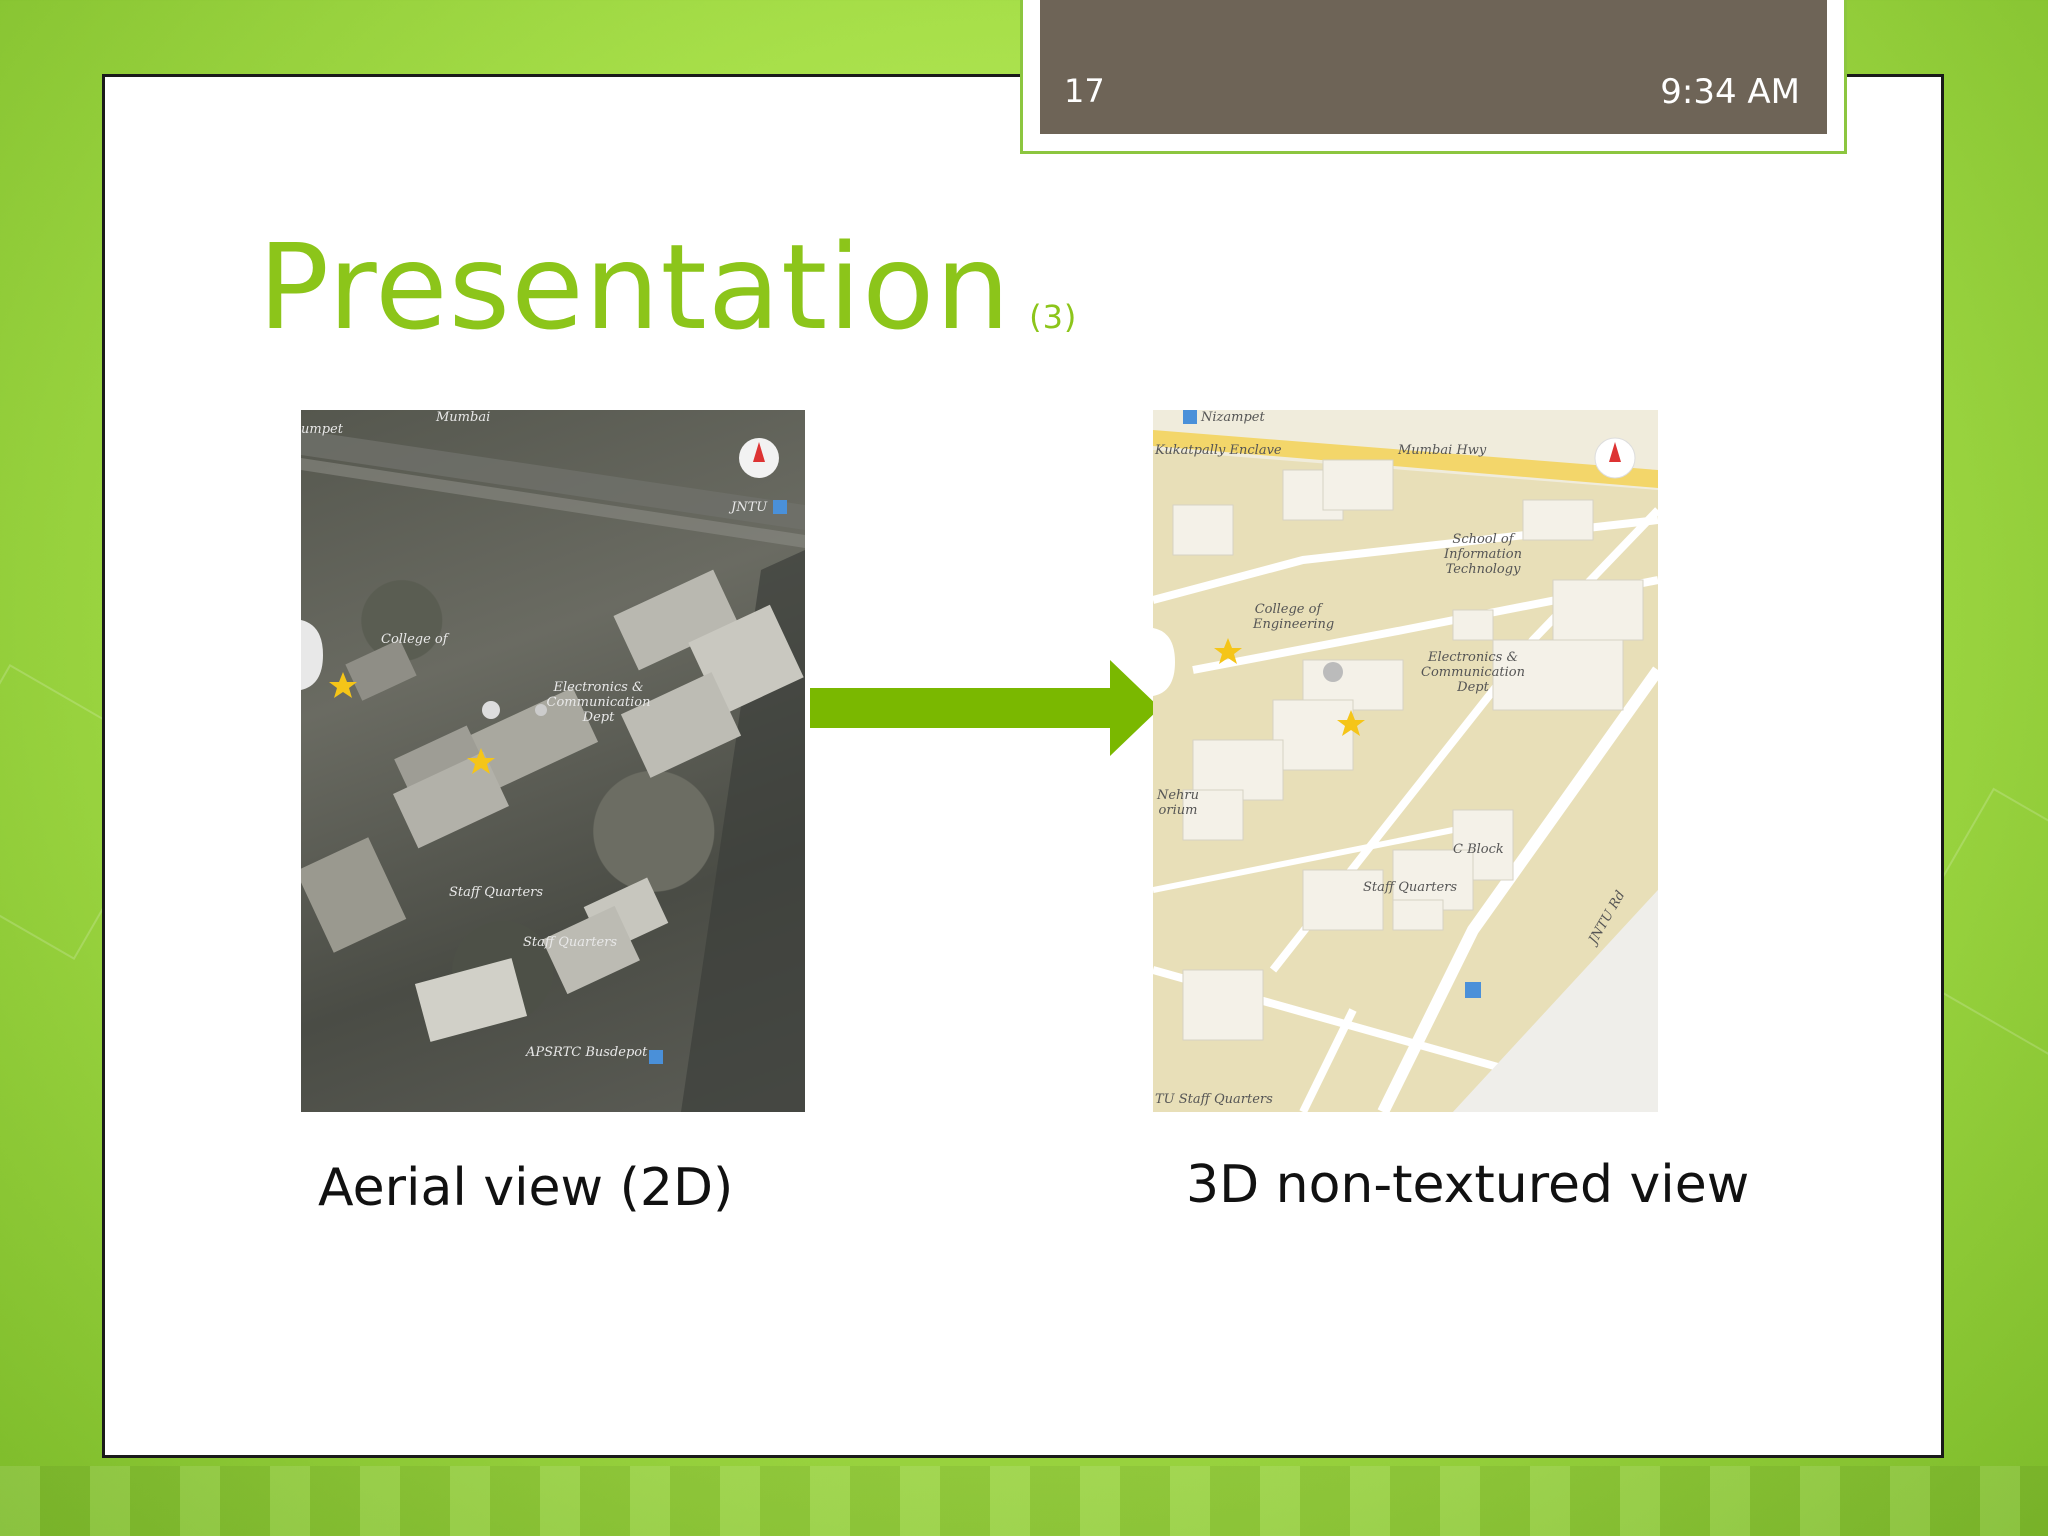  What do you see at coordinates (1214, 1099) in the screenshot?
I see `map-label: TU Staff Quarters` at bounding box center [1214, 1099].